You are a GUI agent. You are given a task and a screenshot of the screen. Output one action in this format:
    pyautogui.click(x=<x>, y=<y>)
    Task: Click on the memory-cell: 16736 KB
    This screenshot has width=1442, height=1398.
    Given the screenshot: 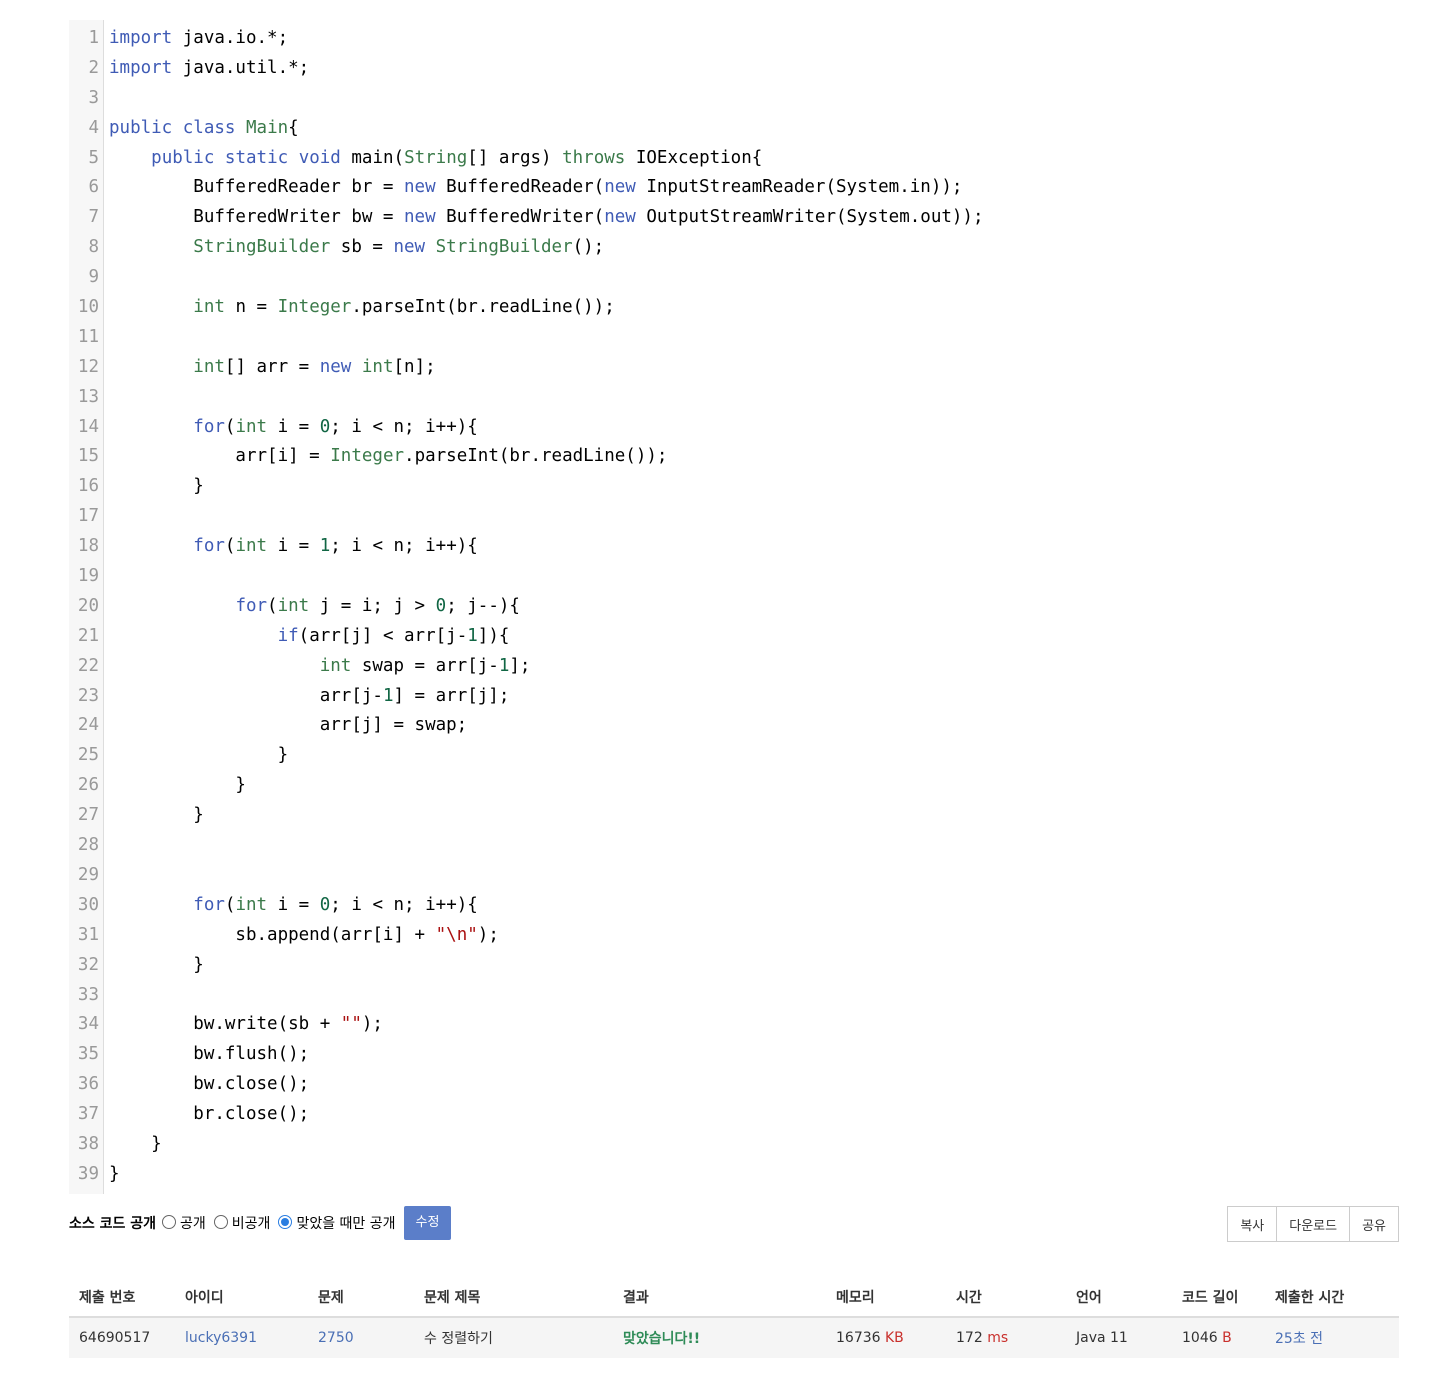 What is the action you would take?
    pyautogui.click(x=886, y=1337)
    